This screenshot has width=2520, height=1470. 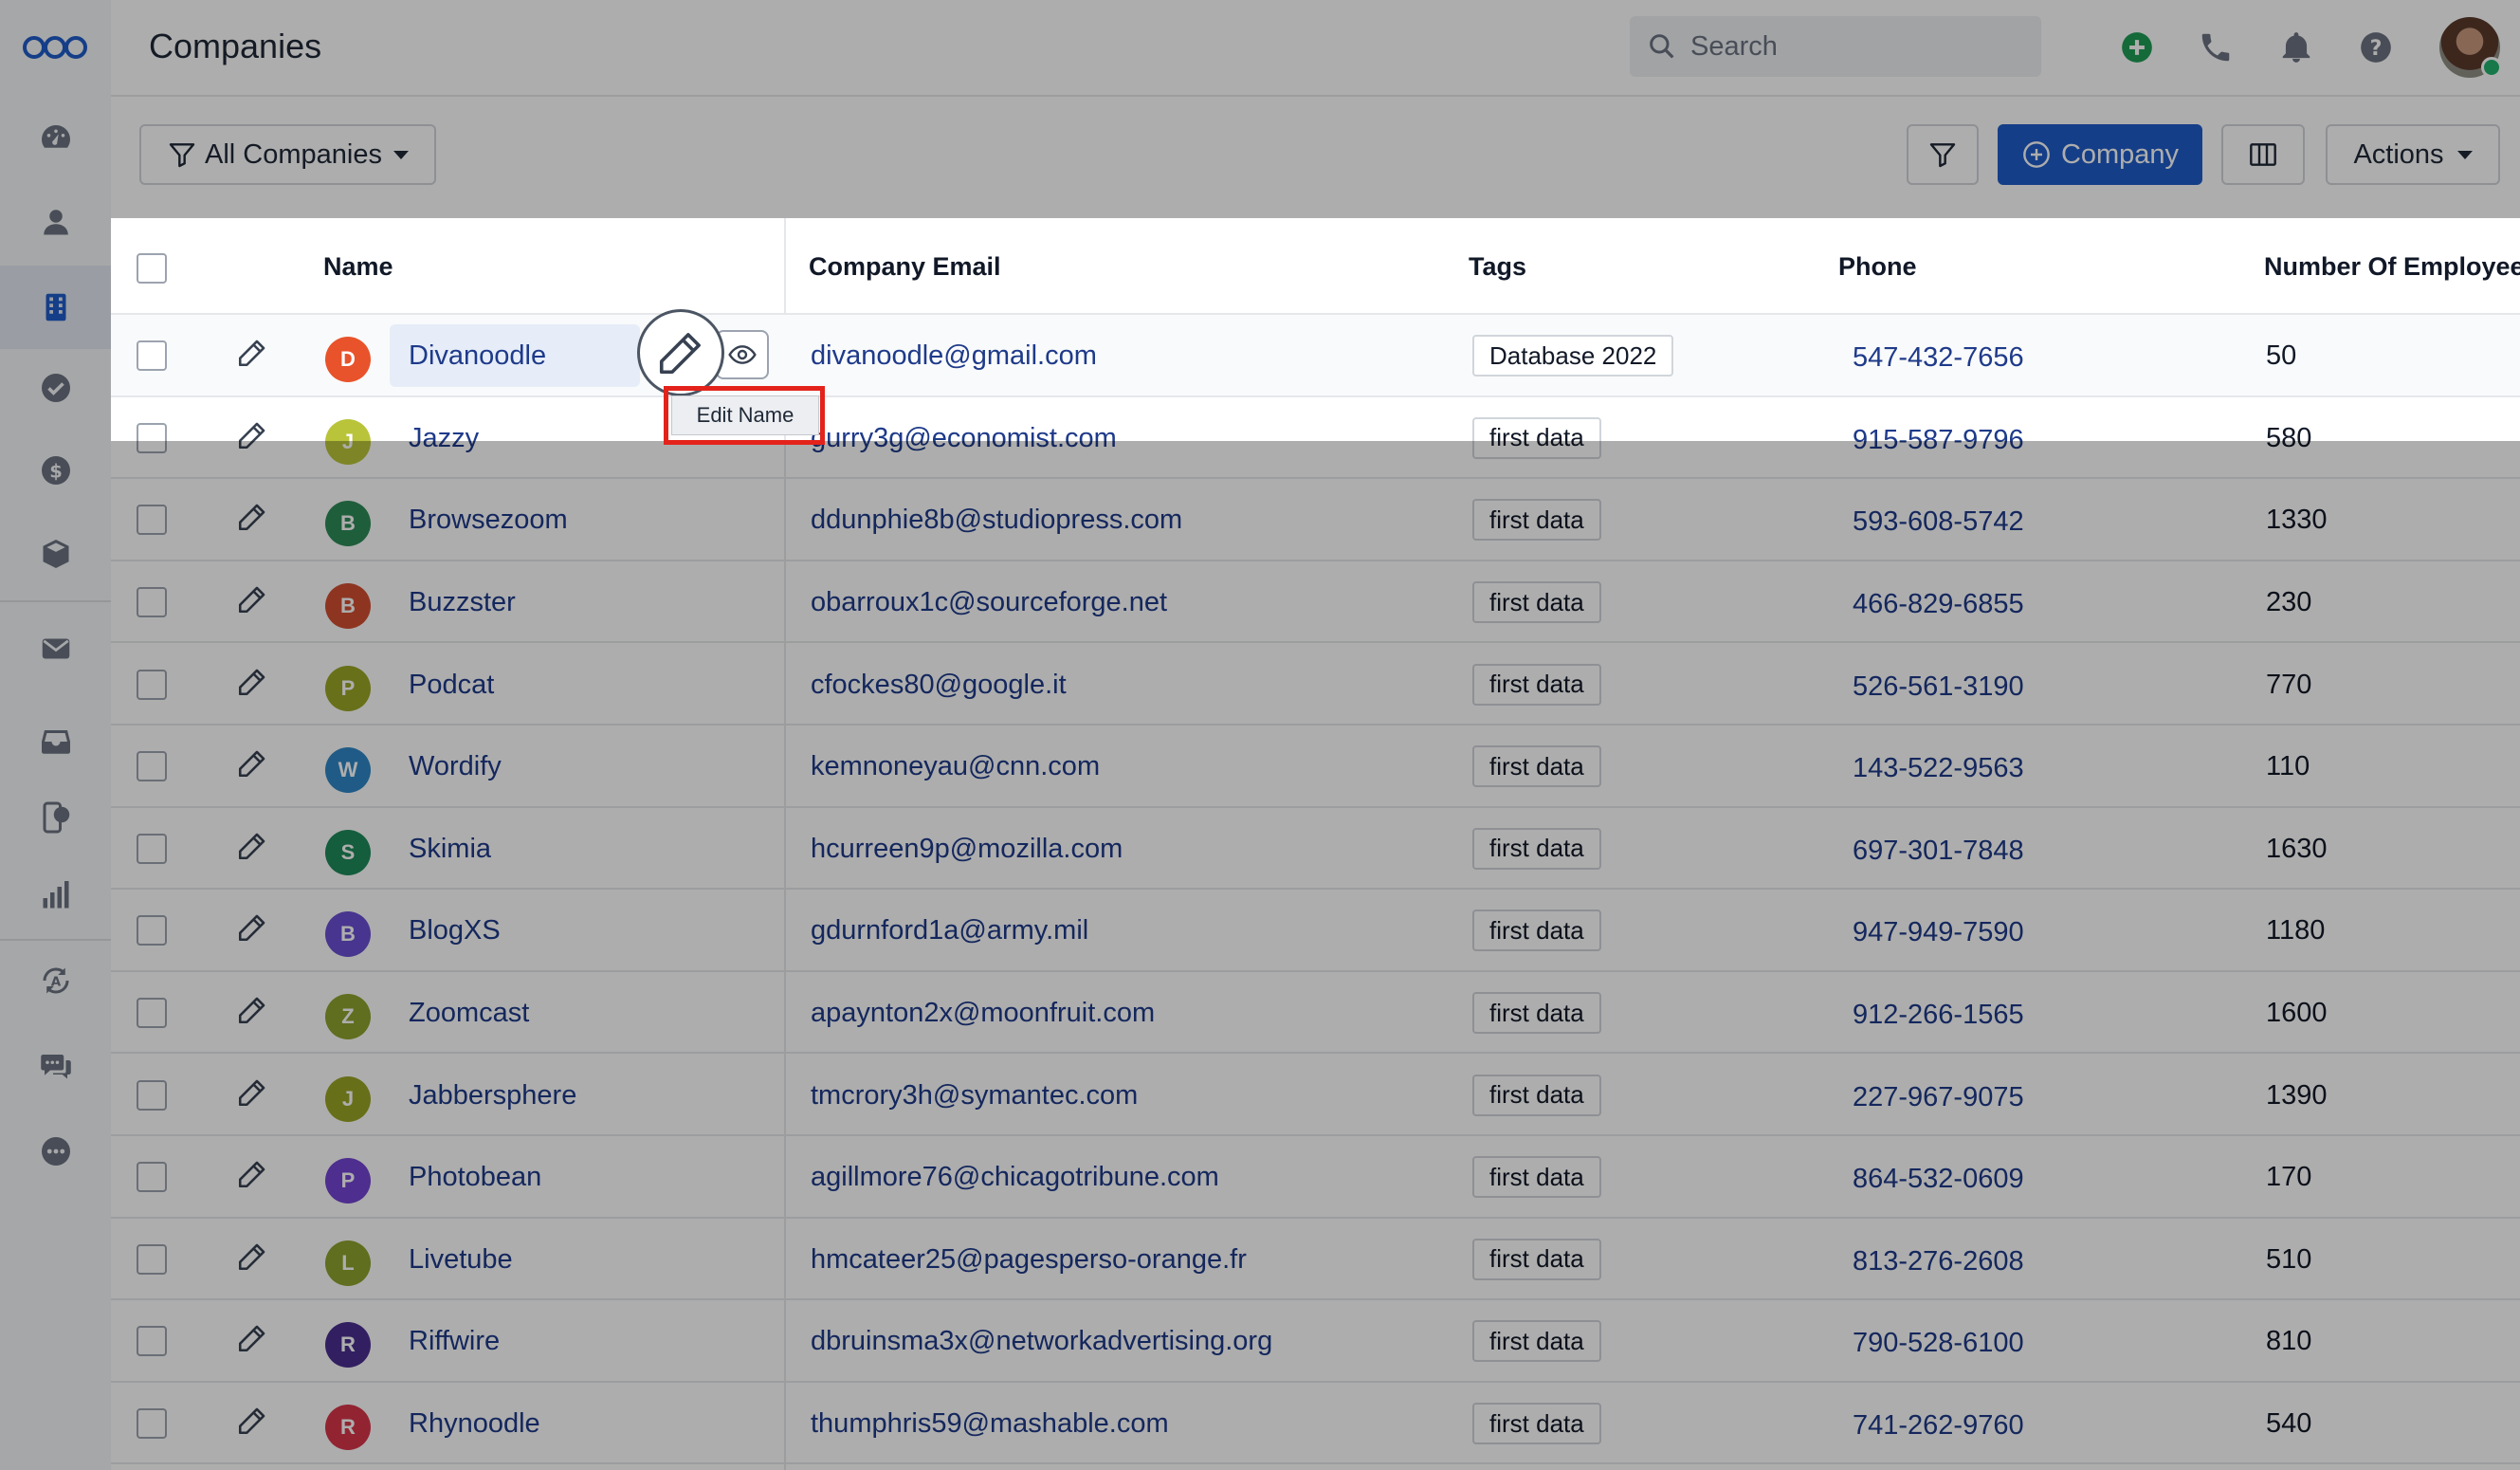 I want to click on company-email-link: apaynton2x@moonfruit.com, so click(x=983, y=1013).